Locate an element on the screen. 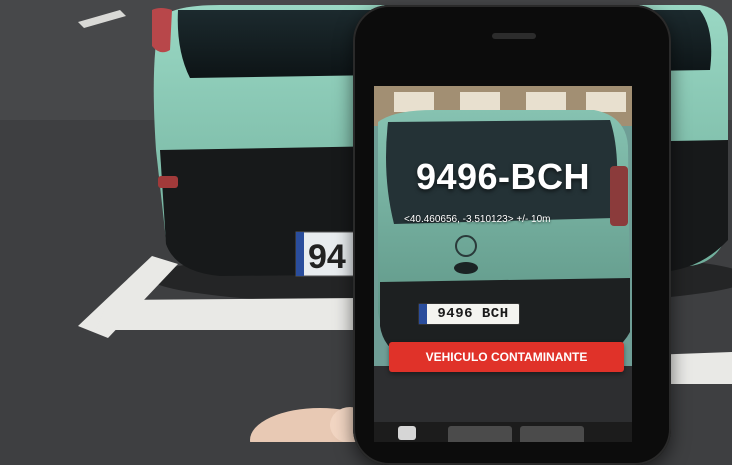  plate-eu-band is located at coordinates (423, 314).